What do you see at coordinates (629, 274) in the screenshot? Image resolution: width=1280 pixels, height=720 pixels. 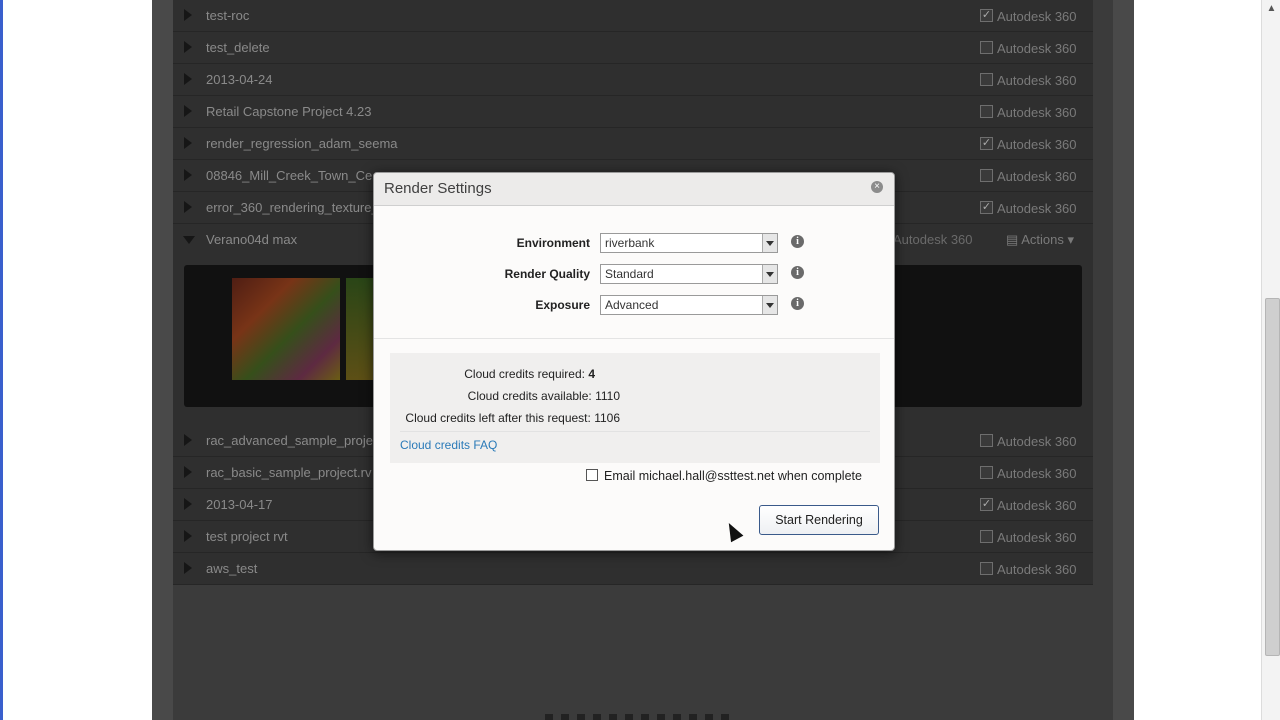 I see `render-quality-value: Standard` at bounding box center [629, 274].